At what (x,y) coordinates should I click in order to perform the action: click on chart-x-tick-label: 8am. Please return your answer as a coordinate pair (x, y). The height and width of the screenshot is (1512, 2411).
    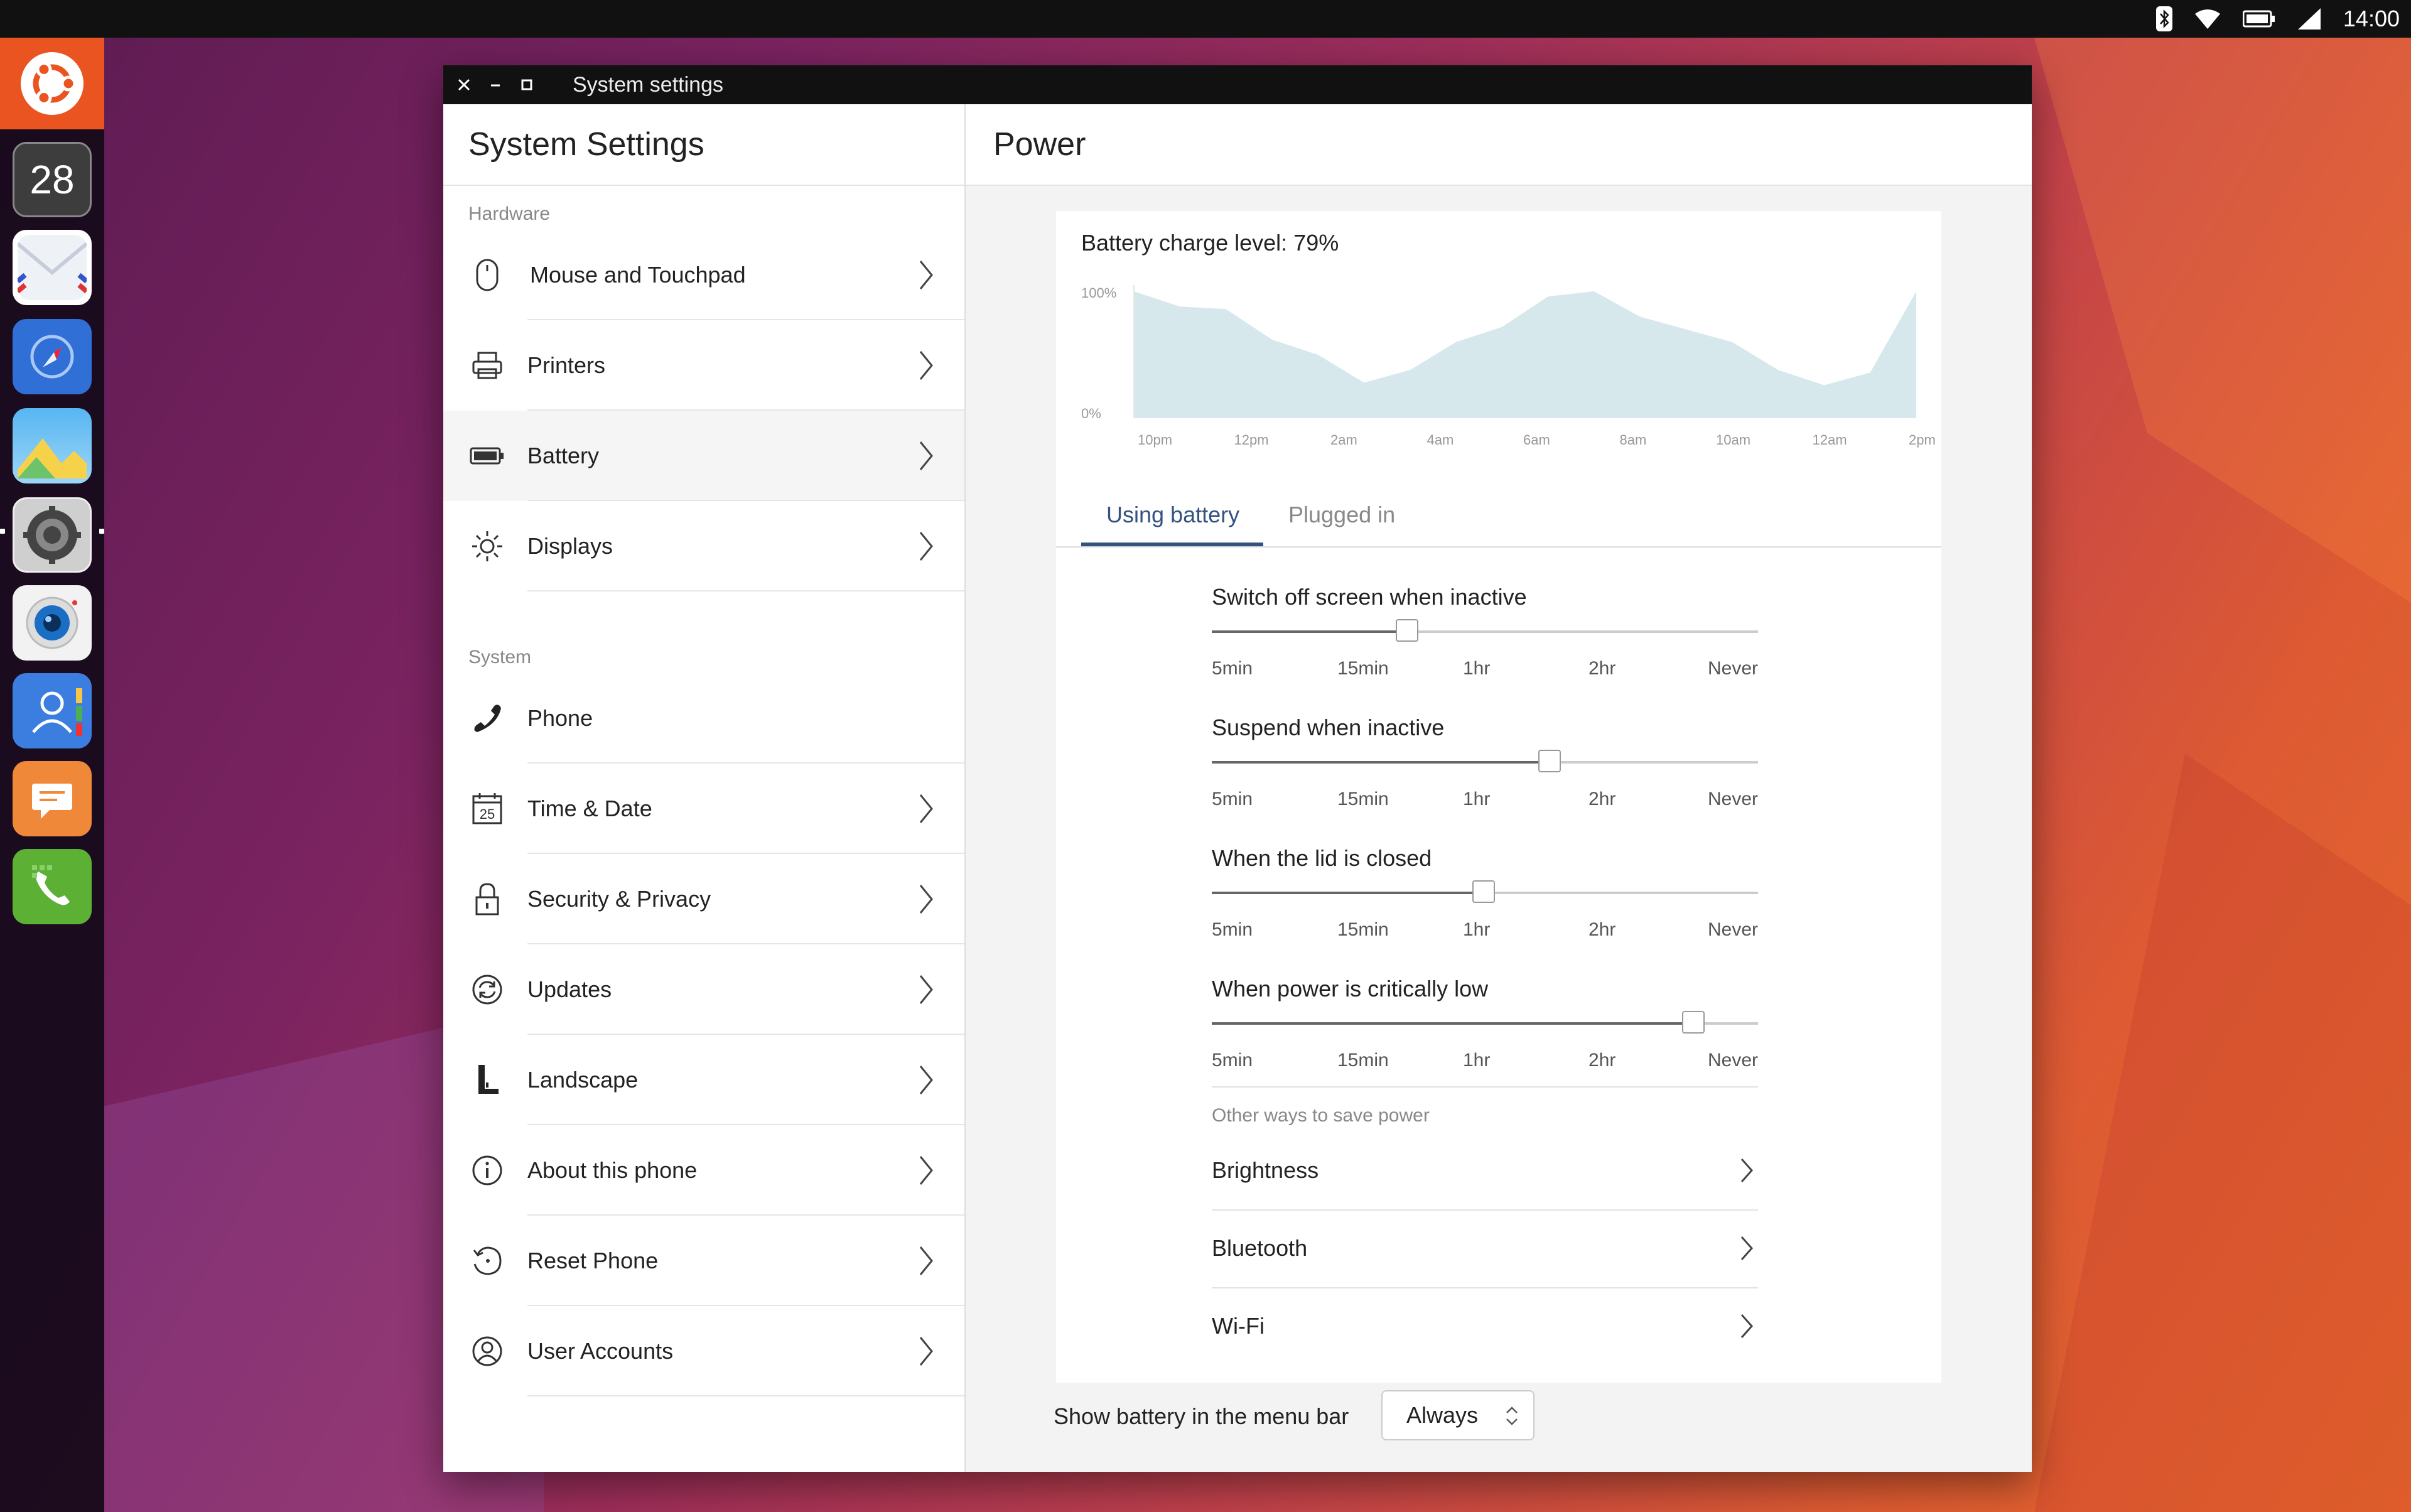
    Looking at the image, I should click on (1633, 440).